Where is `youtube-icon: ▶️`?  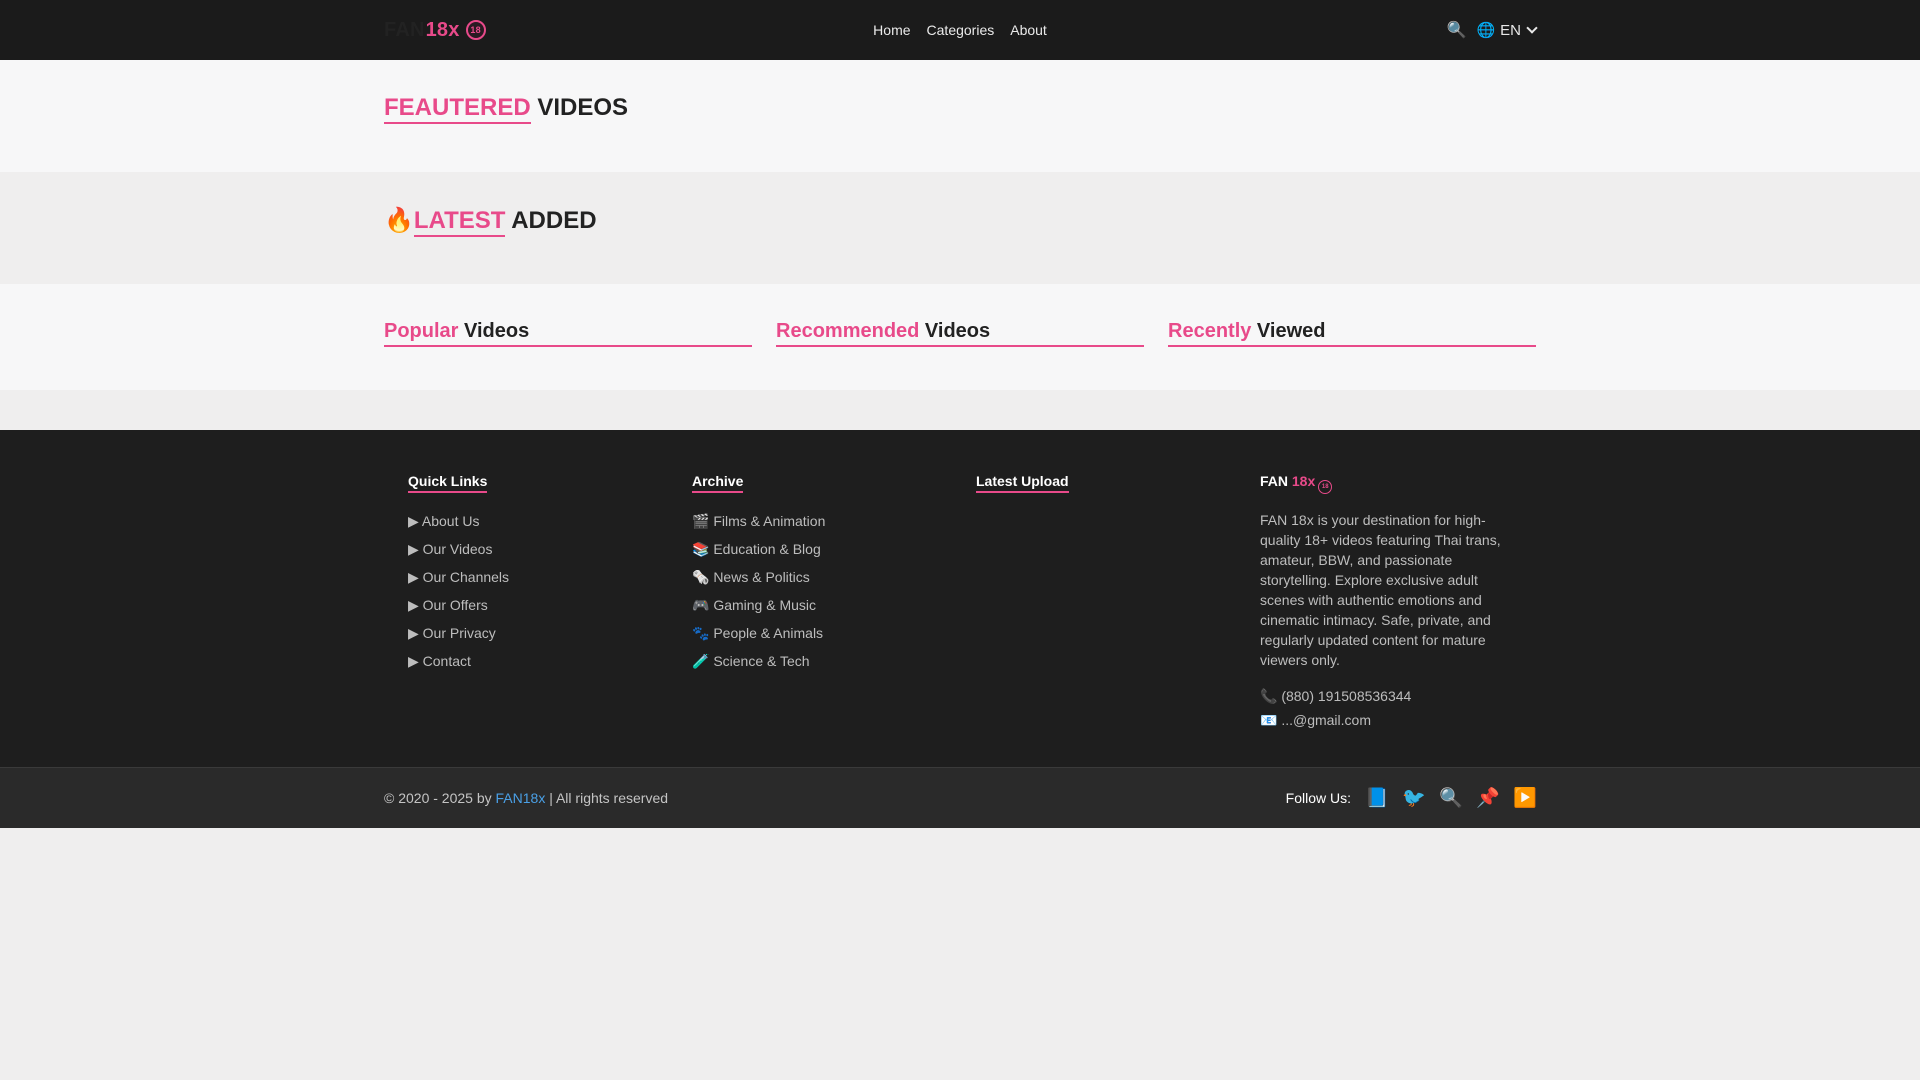
youtube-icon: ▶️ is located at coordinates (1525, 798).